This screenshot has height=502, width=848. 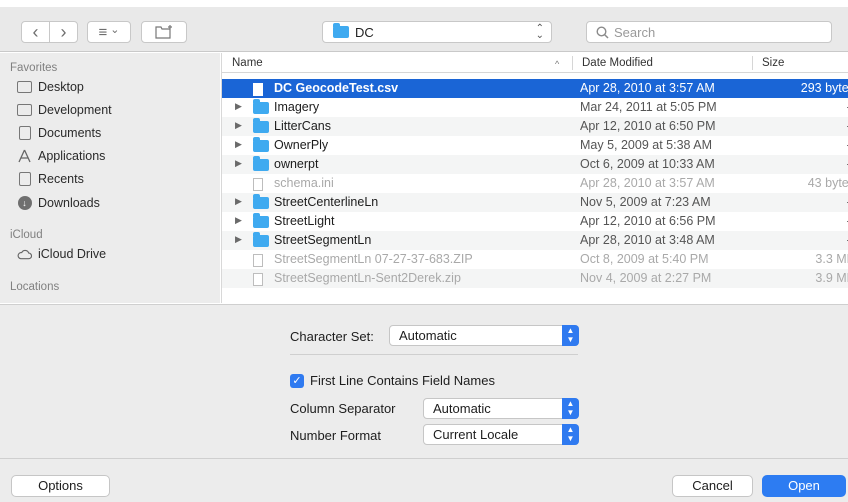 I want to click on view-options-button: ≡ ⌄, so click(x=109, y=32).